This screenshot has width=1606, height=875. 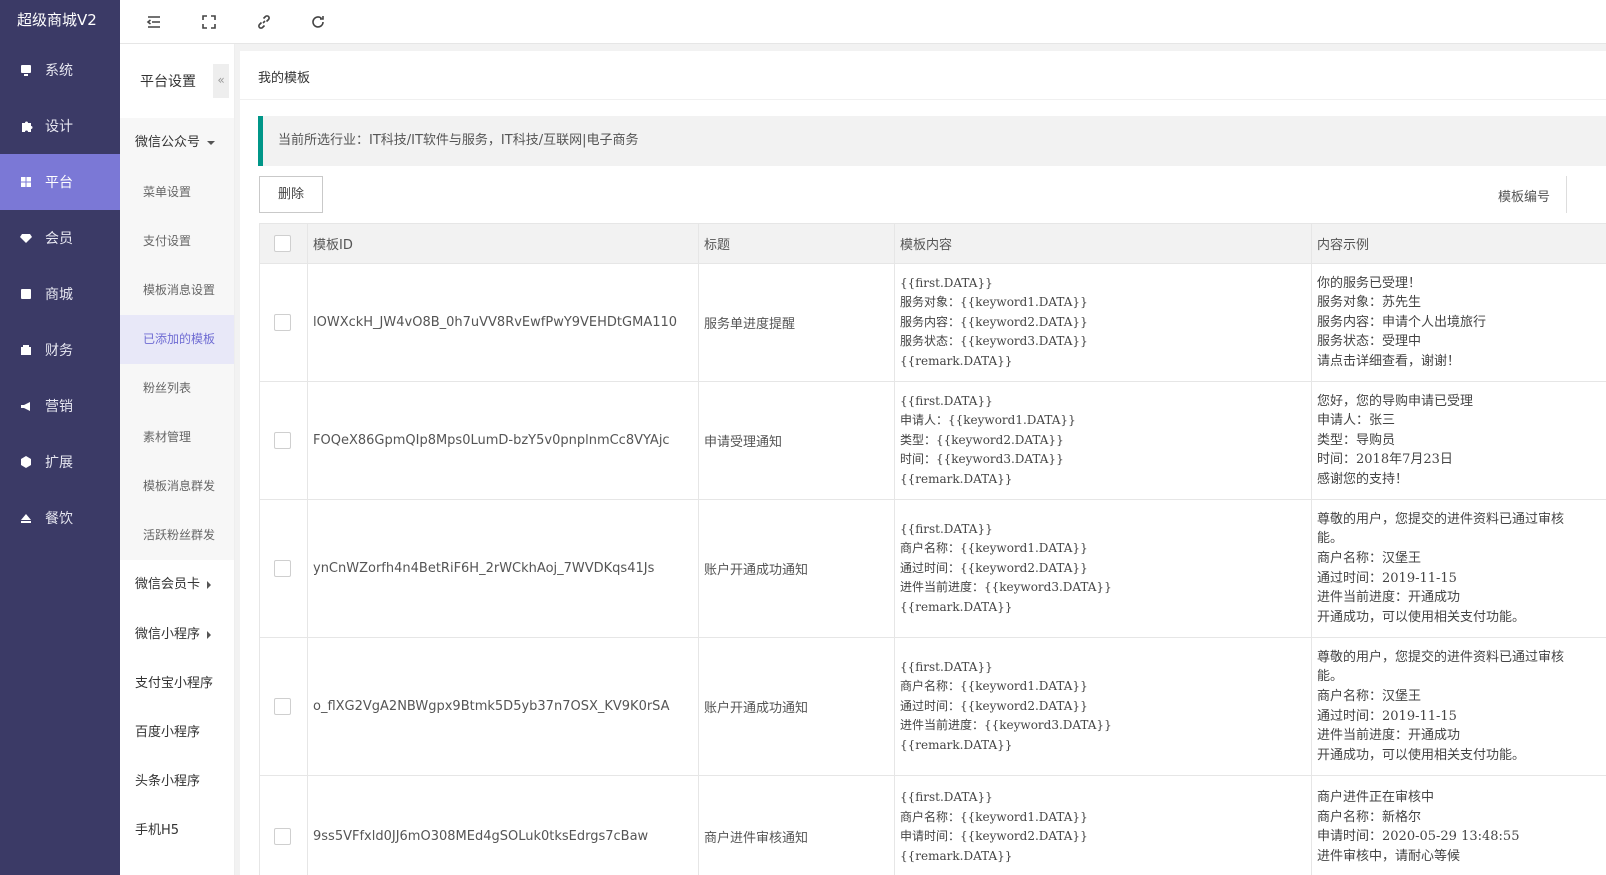 What do you see at coordinates (221, 81) in the screenshot?
I see `collapse-sub-sidebar-button: «` at bounding box center [221, 81].